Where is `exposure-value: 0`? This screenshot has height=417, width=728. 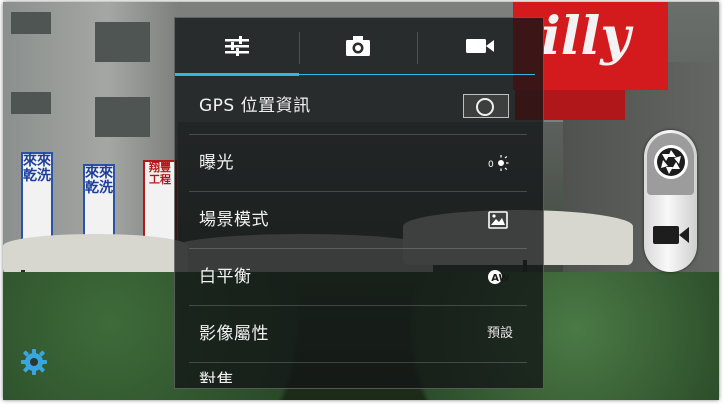 exposure-value: 0 is located at coordinates (491, 165).